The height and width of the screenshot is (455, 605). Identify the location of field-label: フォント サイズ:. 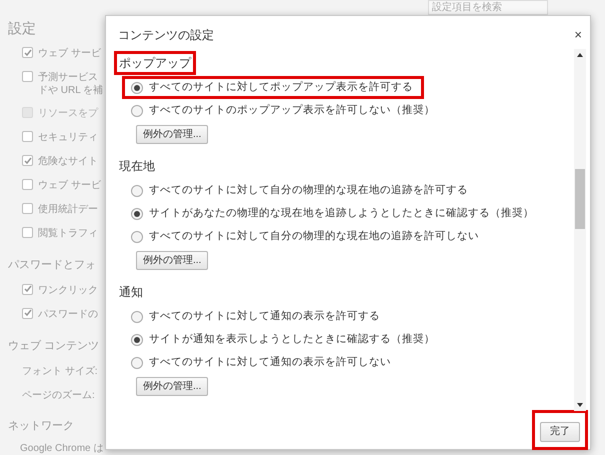
(60, 372).